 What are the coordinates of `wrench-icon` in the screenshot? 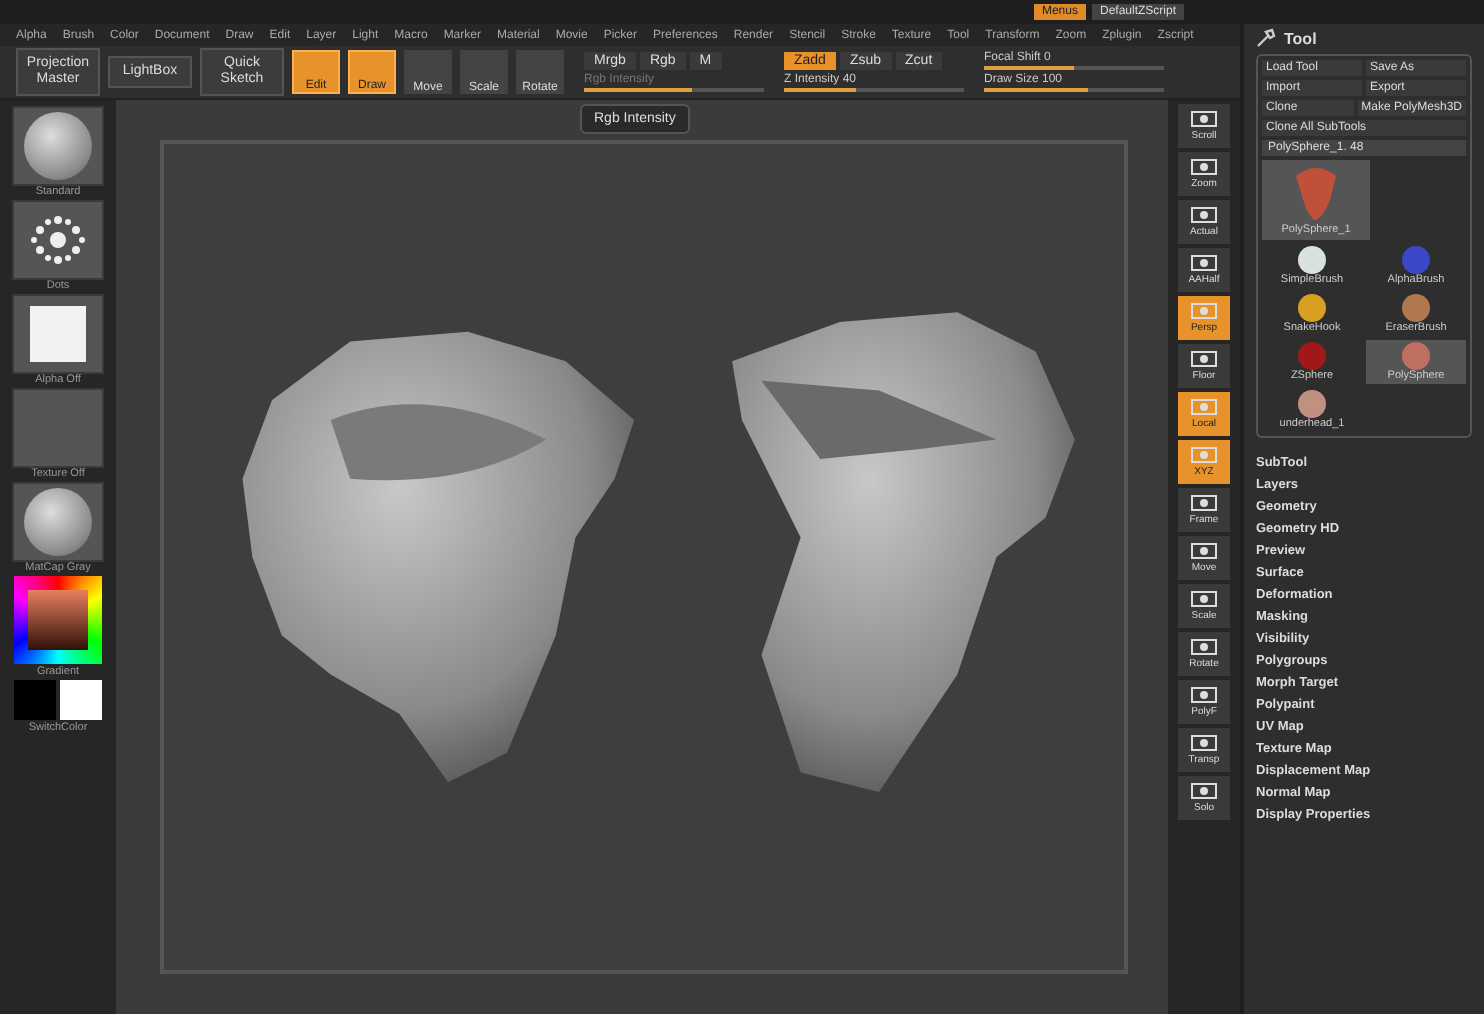 It's located at (1266, 38).